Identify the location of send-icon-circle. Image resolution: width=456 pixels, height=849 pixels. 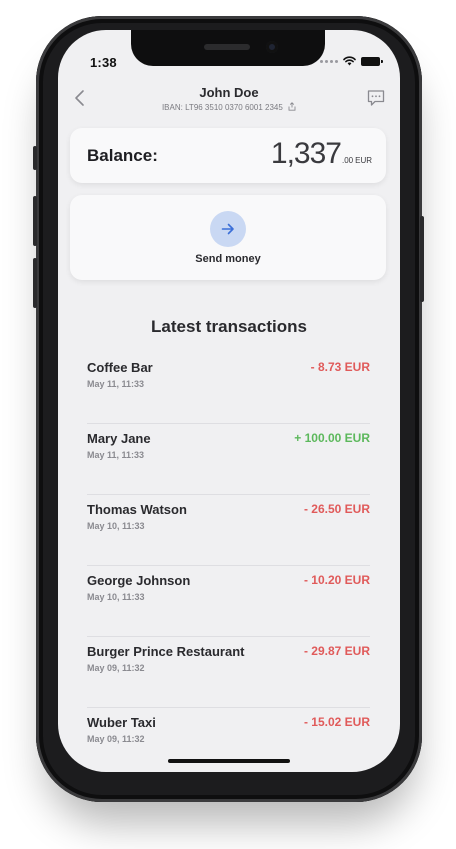
(228, 229).